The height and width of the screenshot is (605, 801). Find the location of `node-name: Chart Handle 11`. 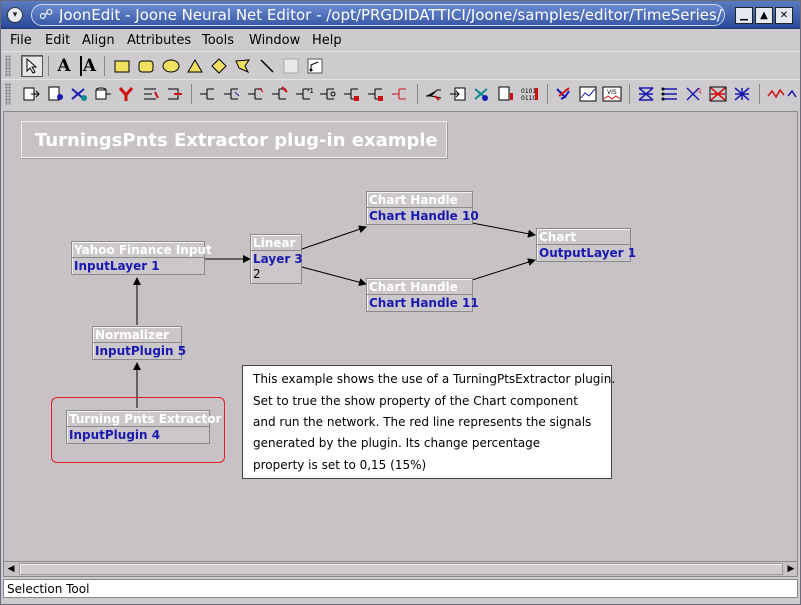

node-name: Chart Handle 11 is located at coordinates (424, 303).